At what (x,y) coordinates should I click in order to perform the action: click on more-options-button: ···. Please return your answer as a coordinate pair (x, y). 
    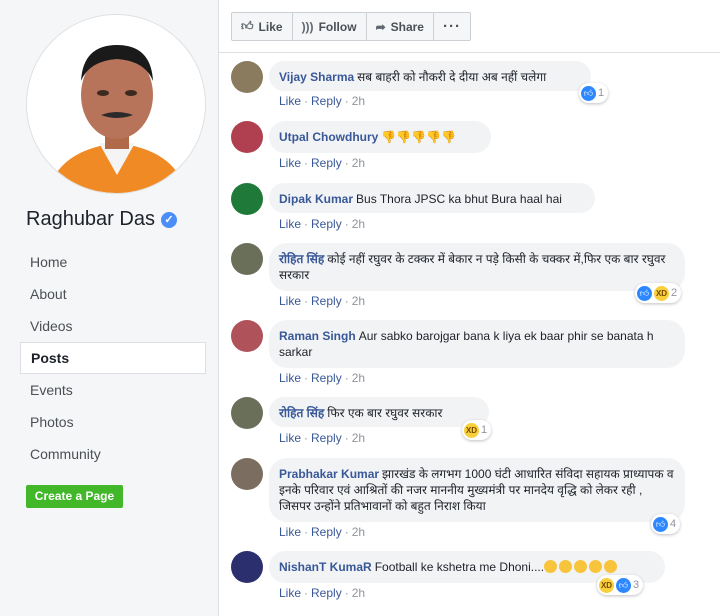
    Looking at the image, I should click on (452, 26).